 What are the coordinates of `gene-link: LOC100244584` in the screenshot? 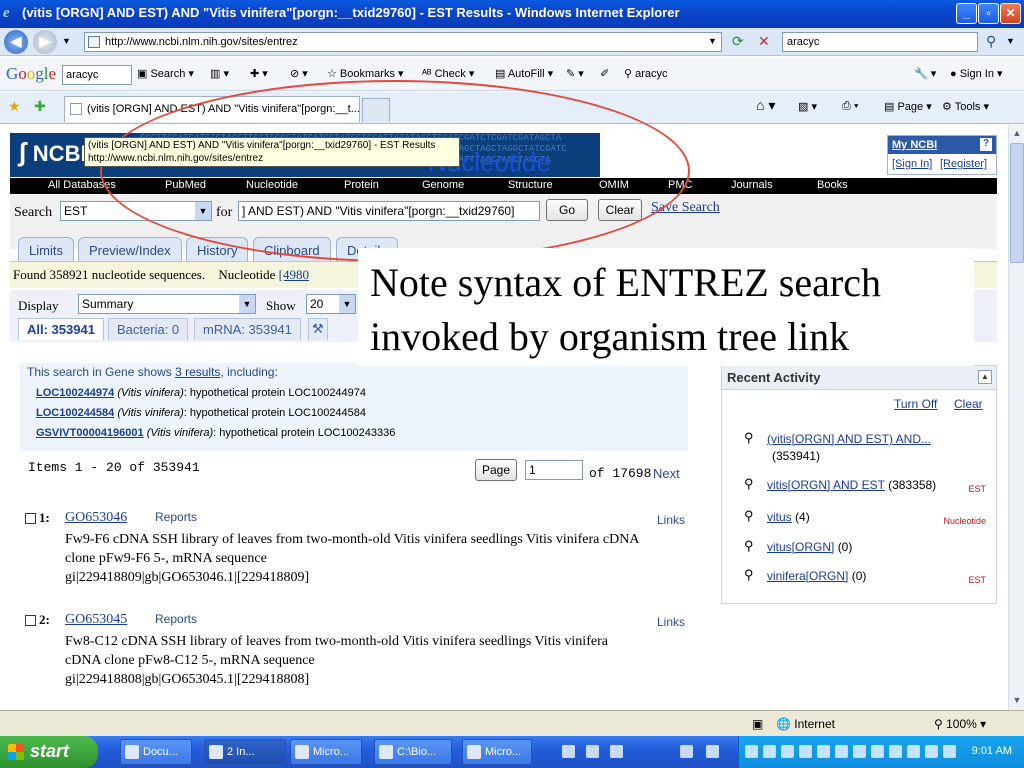 It's located at (75, 413).